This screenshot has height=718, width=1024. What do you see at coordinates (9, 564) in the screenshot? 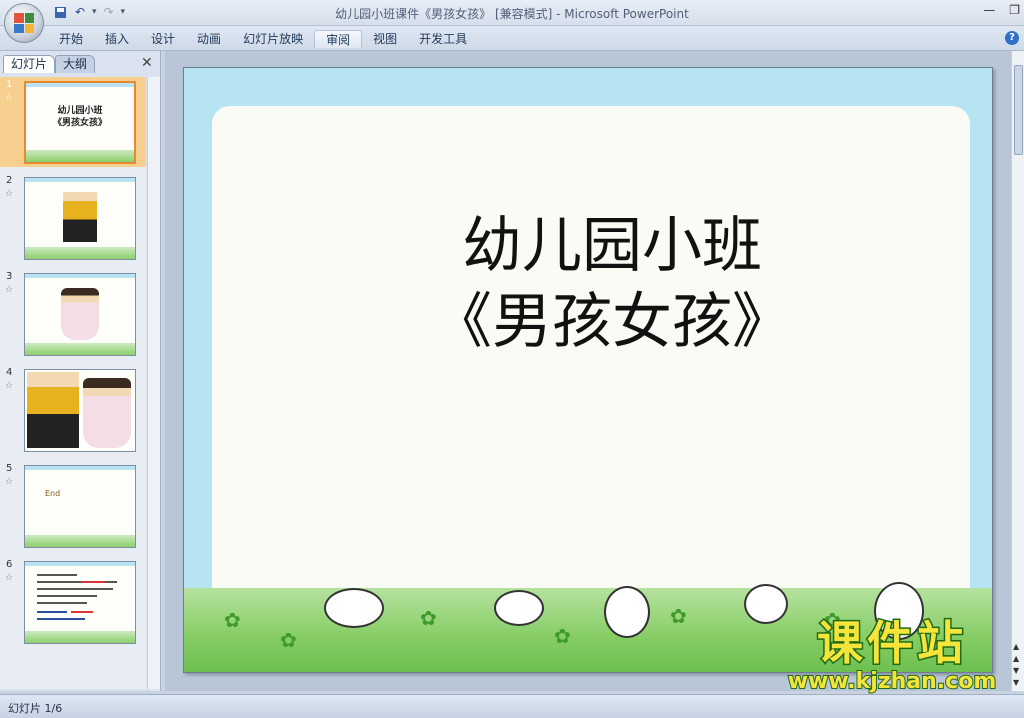
I see `slide-number: 6` at bounding box center [9, 564].